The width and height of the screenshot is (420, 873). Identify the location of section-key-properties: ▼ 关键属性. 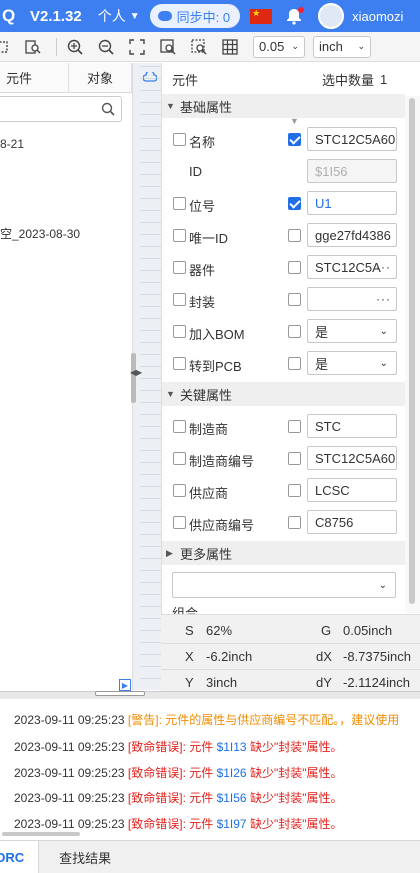
(283, 394).